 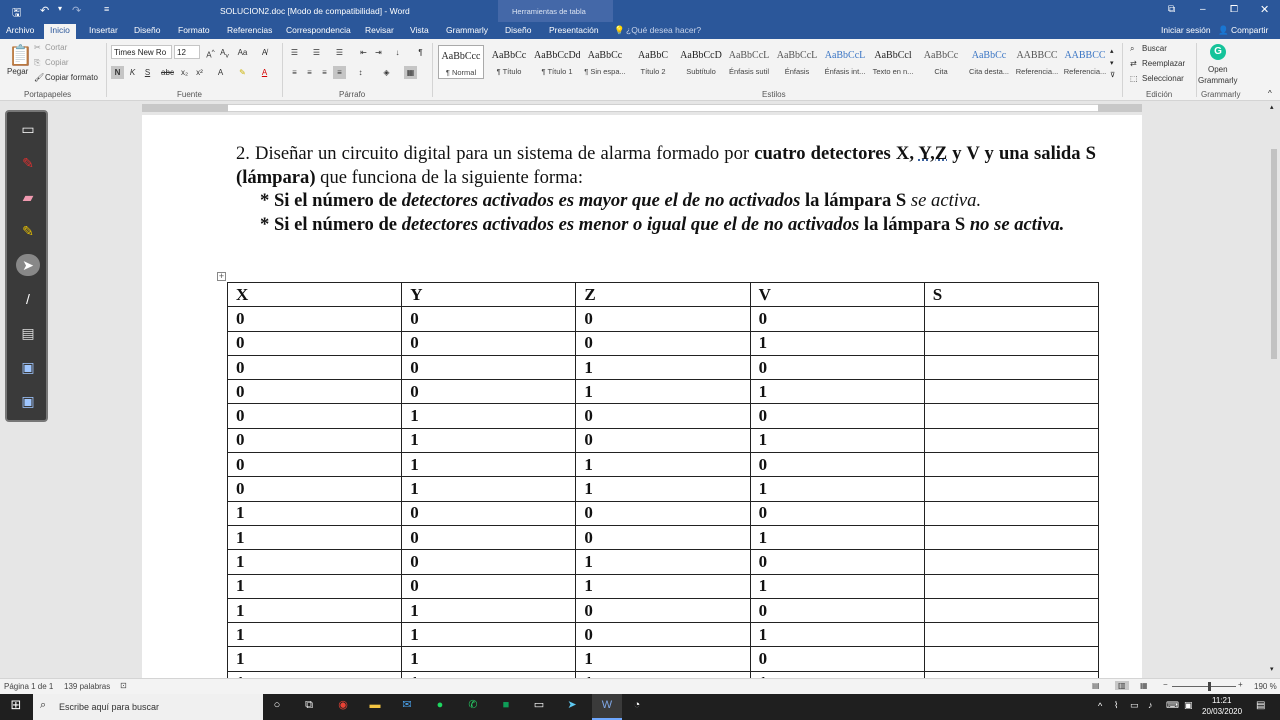 I want to click on restore-icon: ⧠, so click(x=1234, y=9).